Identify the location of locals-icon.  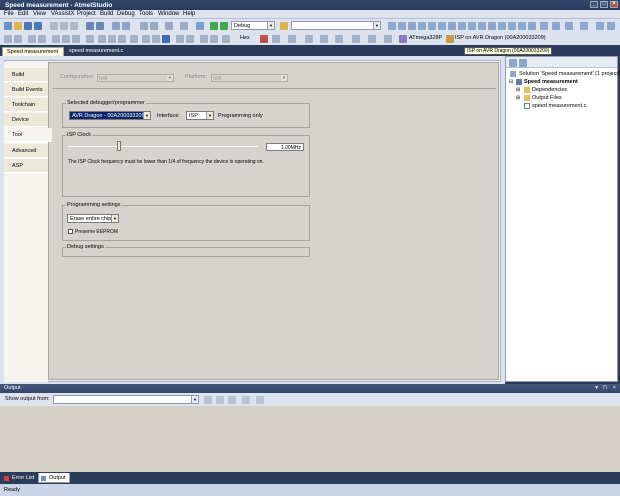
(339, 39).